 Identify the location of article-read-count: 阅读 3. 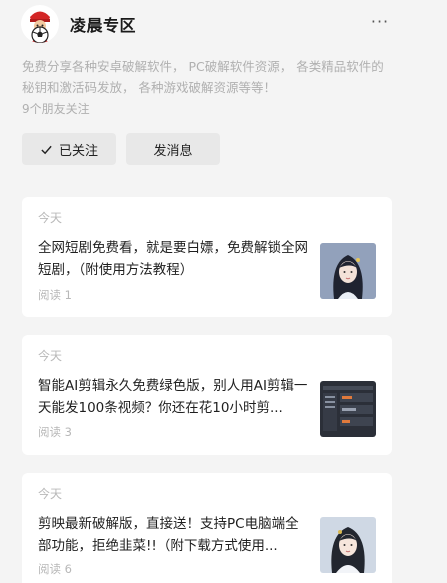
(55, 432).